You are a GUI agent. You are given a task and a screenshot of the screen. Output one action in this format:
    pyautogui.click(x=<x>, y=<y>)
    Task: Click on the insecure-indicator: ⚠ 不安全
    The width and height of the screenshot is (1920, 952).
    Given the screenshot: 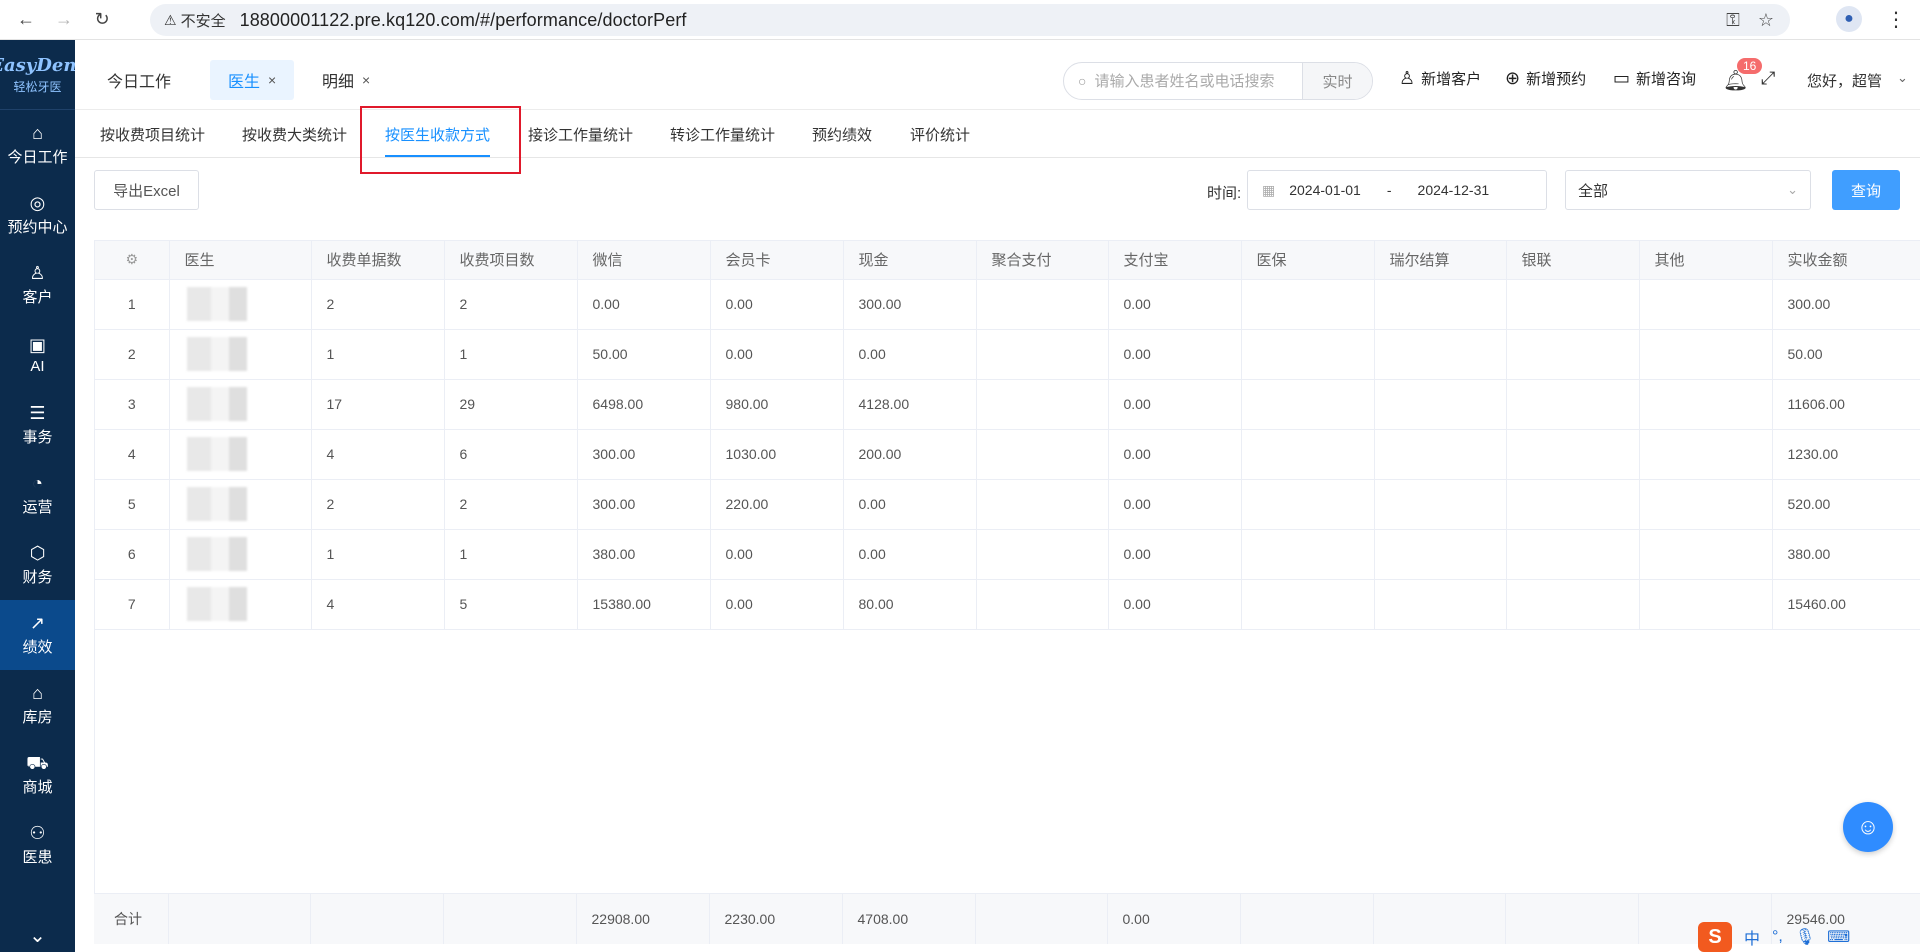 What is the action you would take?
    pyautogui.click(x=195, y=20)
    